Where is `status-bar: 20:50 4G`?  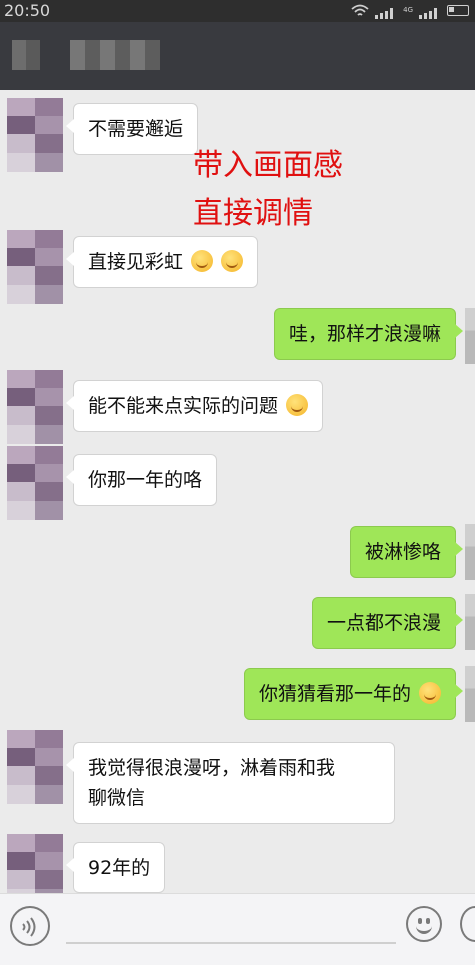
status-bar: 20:50 4G is located at coordinates (237, 11).